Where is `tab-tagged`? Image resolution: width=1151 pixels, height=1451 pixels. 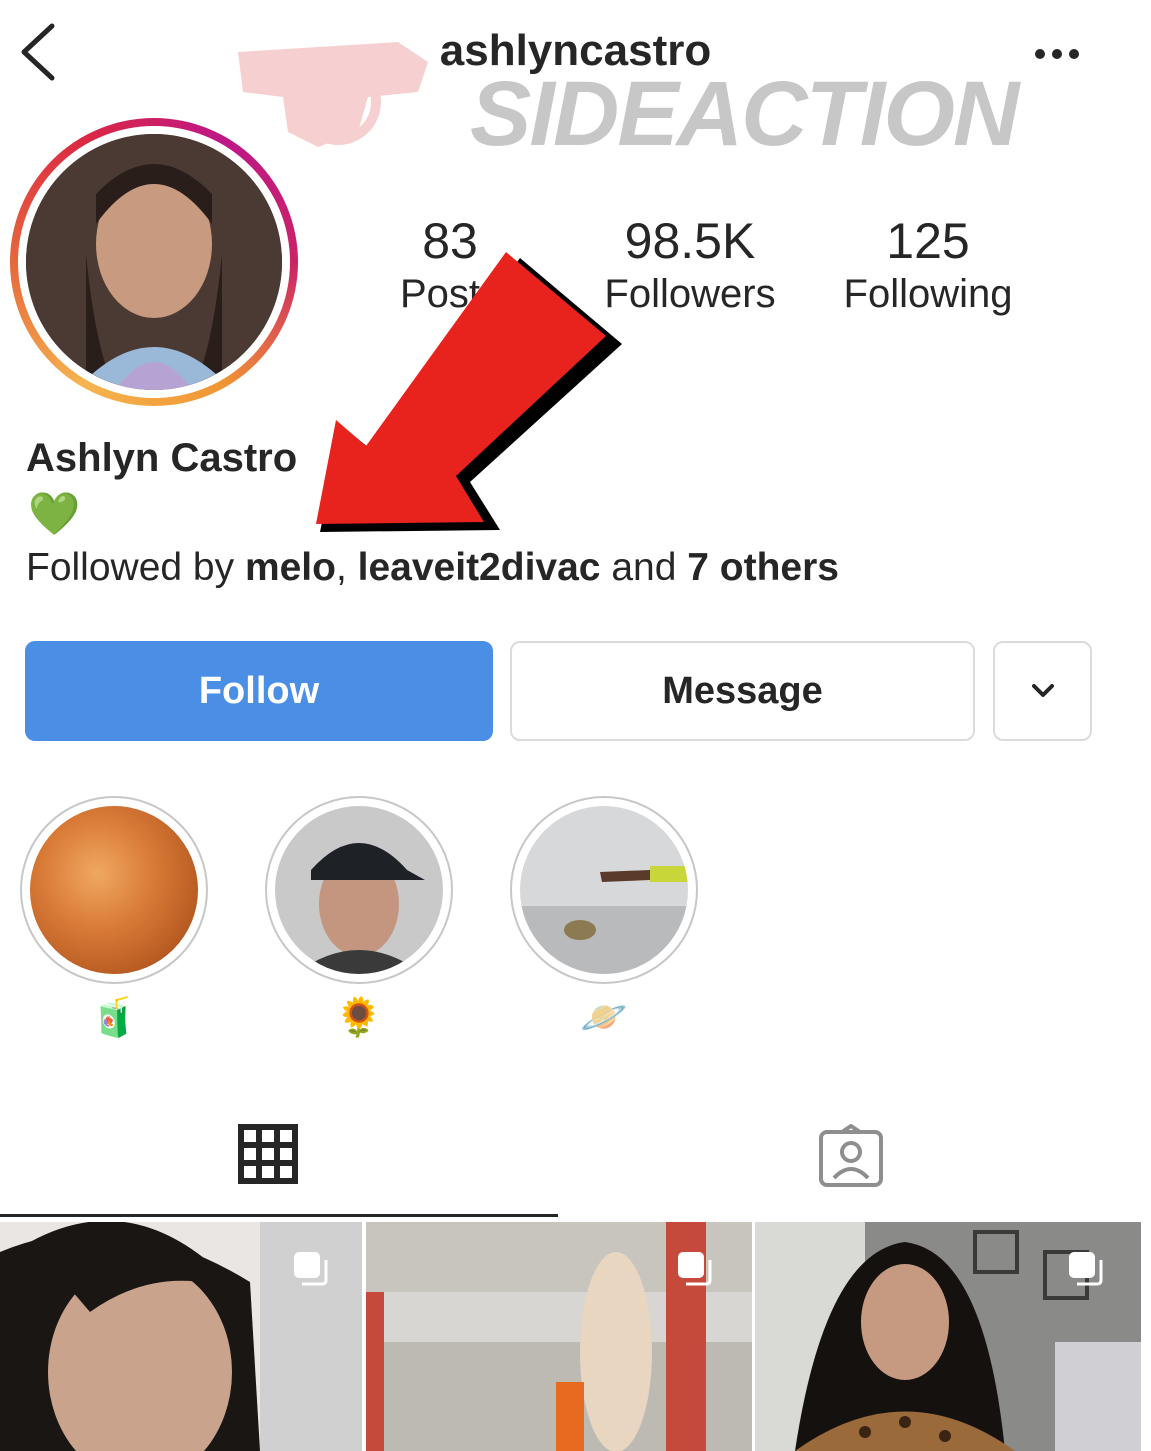
tab-tagged is located at coordinates (851, 1156).